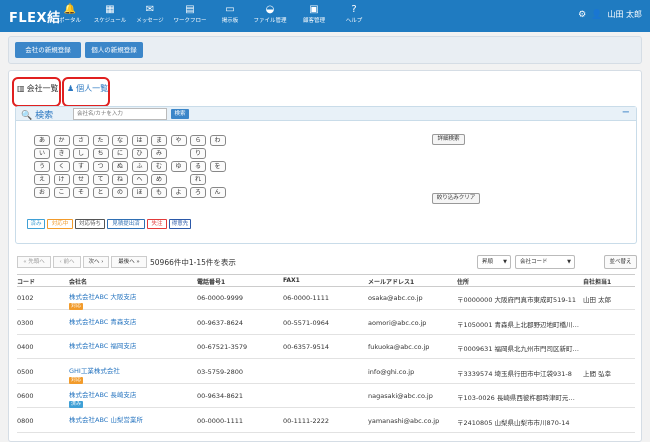 The width and height of the screenshot is (650, 442). I want to click on nav-item-folder: ◒ ファイル管理, so click(270, 16).